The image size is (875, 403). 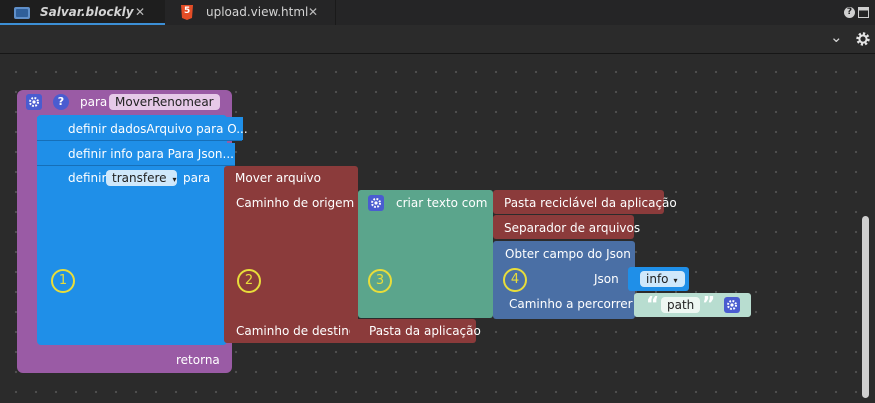 I want to click on vertical-scrollbar, so click(x=865, y=307).